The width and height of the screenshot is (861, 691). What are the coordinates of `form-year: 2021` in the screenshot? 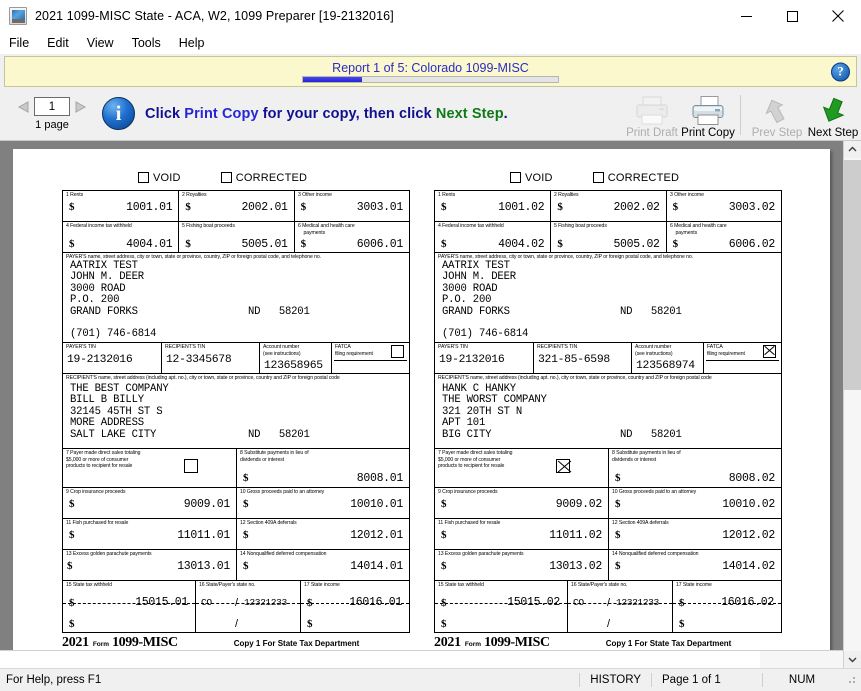 It's located at (447, 642).